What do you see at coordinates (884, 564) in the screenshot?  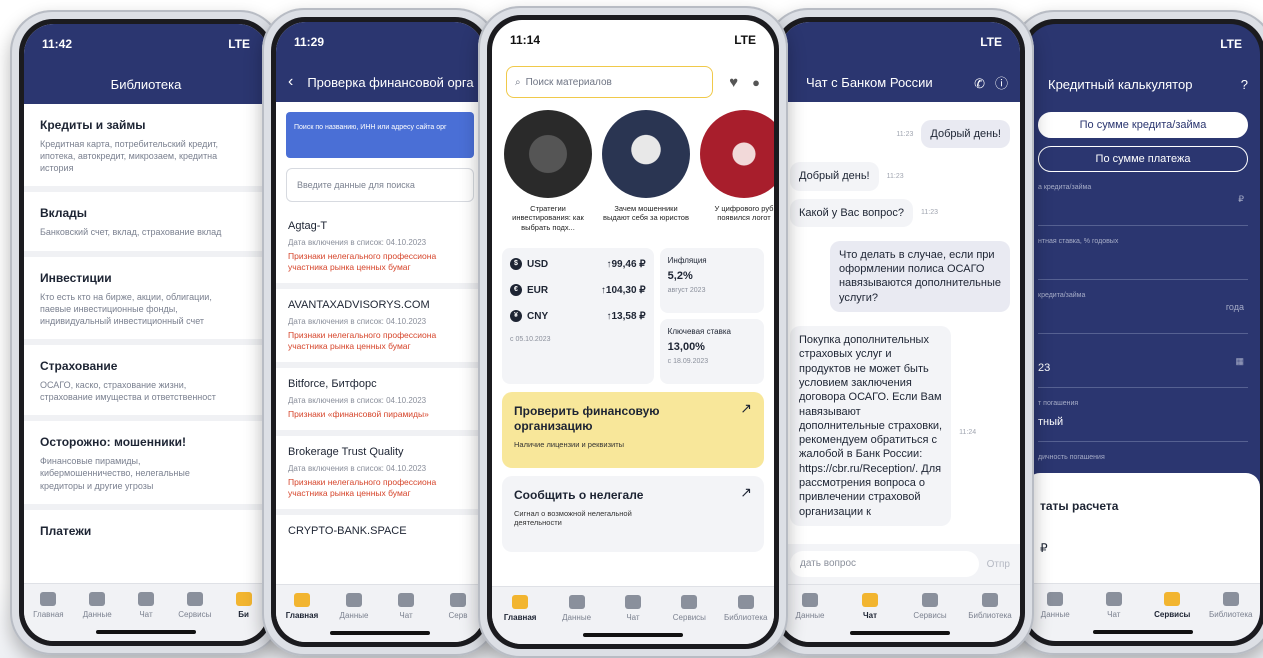 I see `message-input: дать вопрос` at bounding box center [884, 564].